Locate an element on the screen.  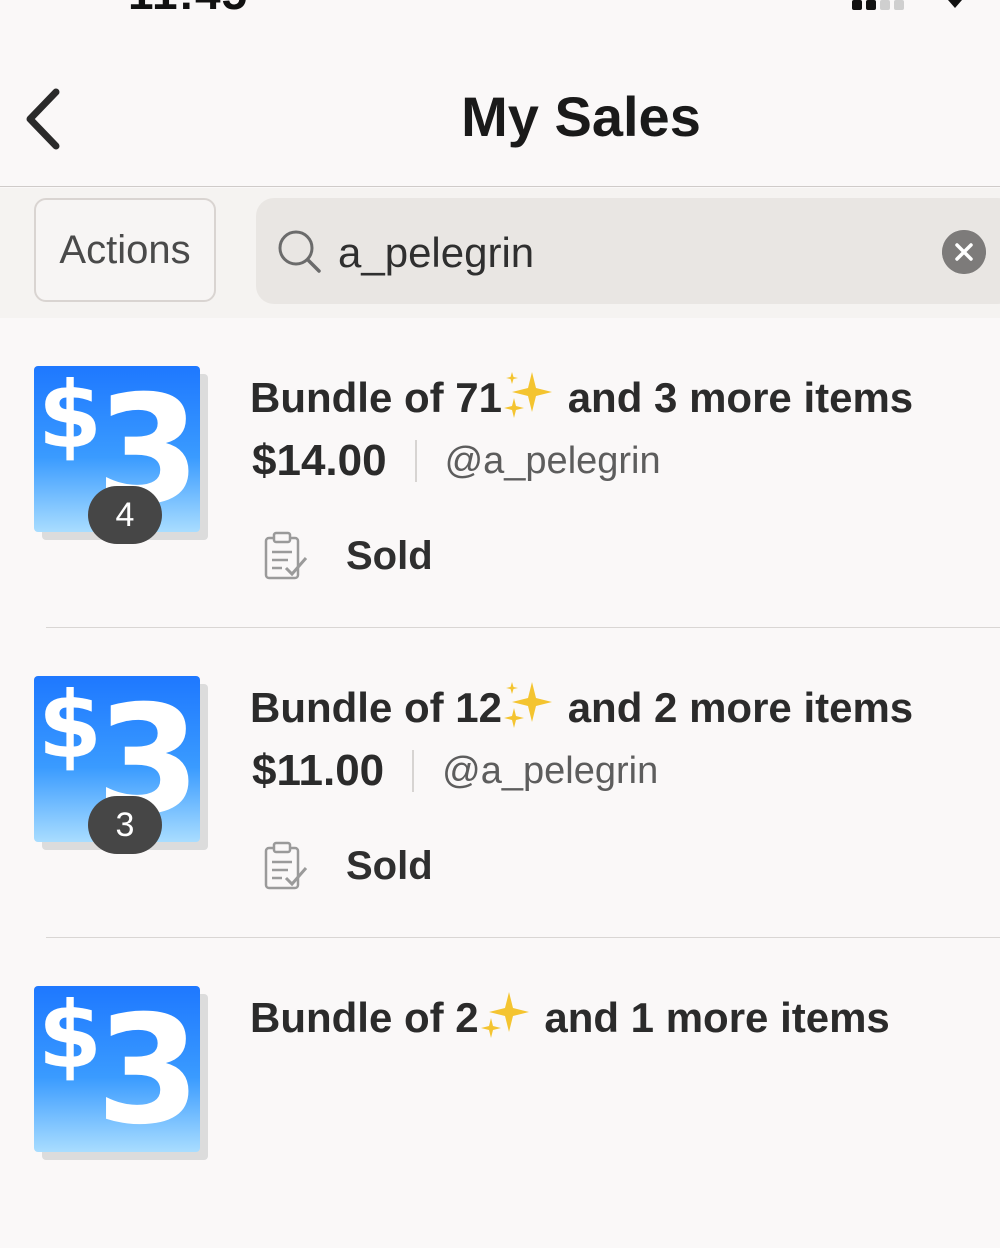
item-count-badge: 3 is located at coordinates (125, 825).